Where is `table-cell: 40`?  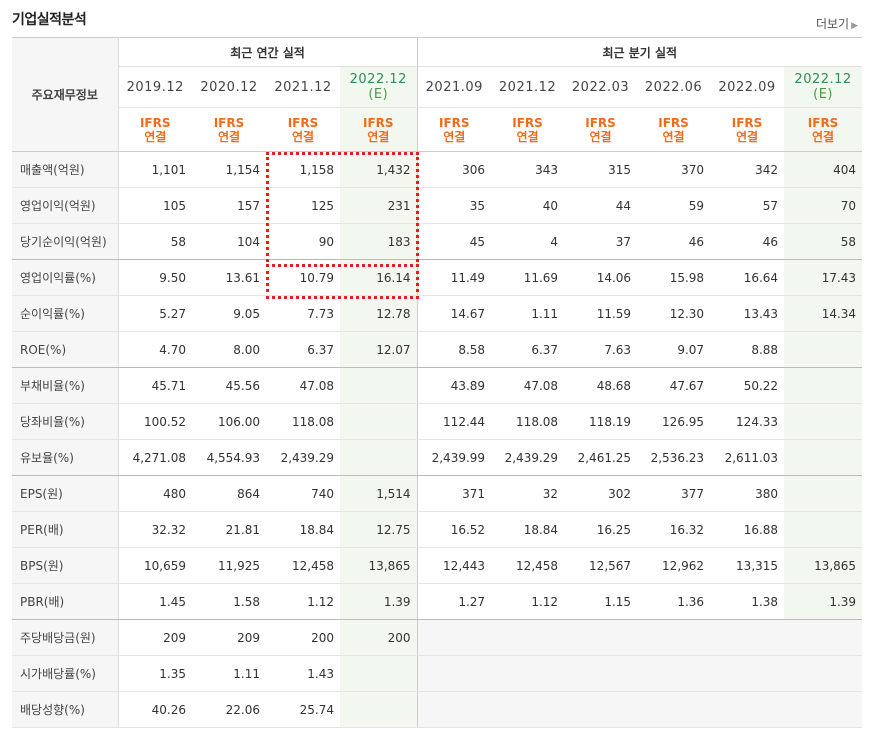 table-cell: 40 is located at coordinates (528, 205).